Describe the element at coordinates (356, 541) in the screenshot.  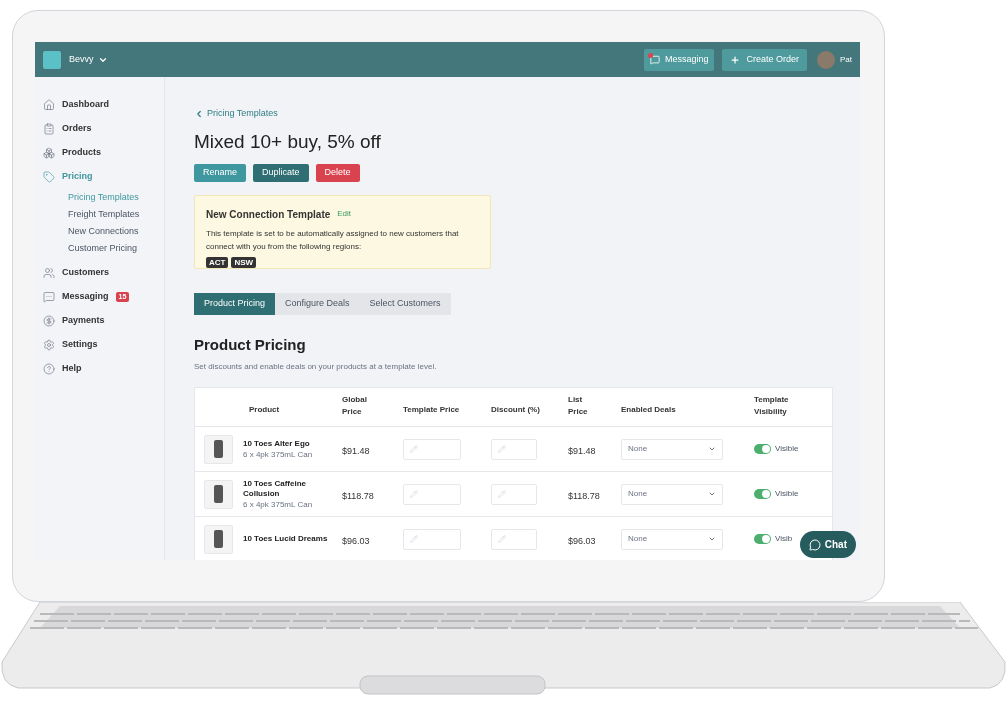
I see `global-price: $96.03` at that location.